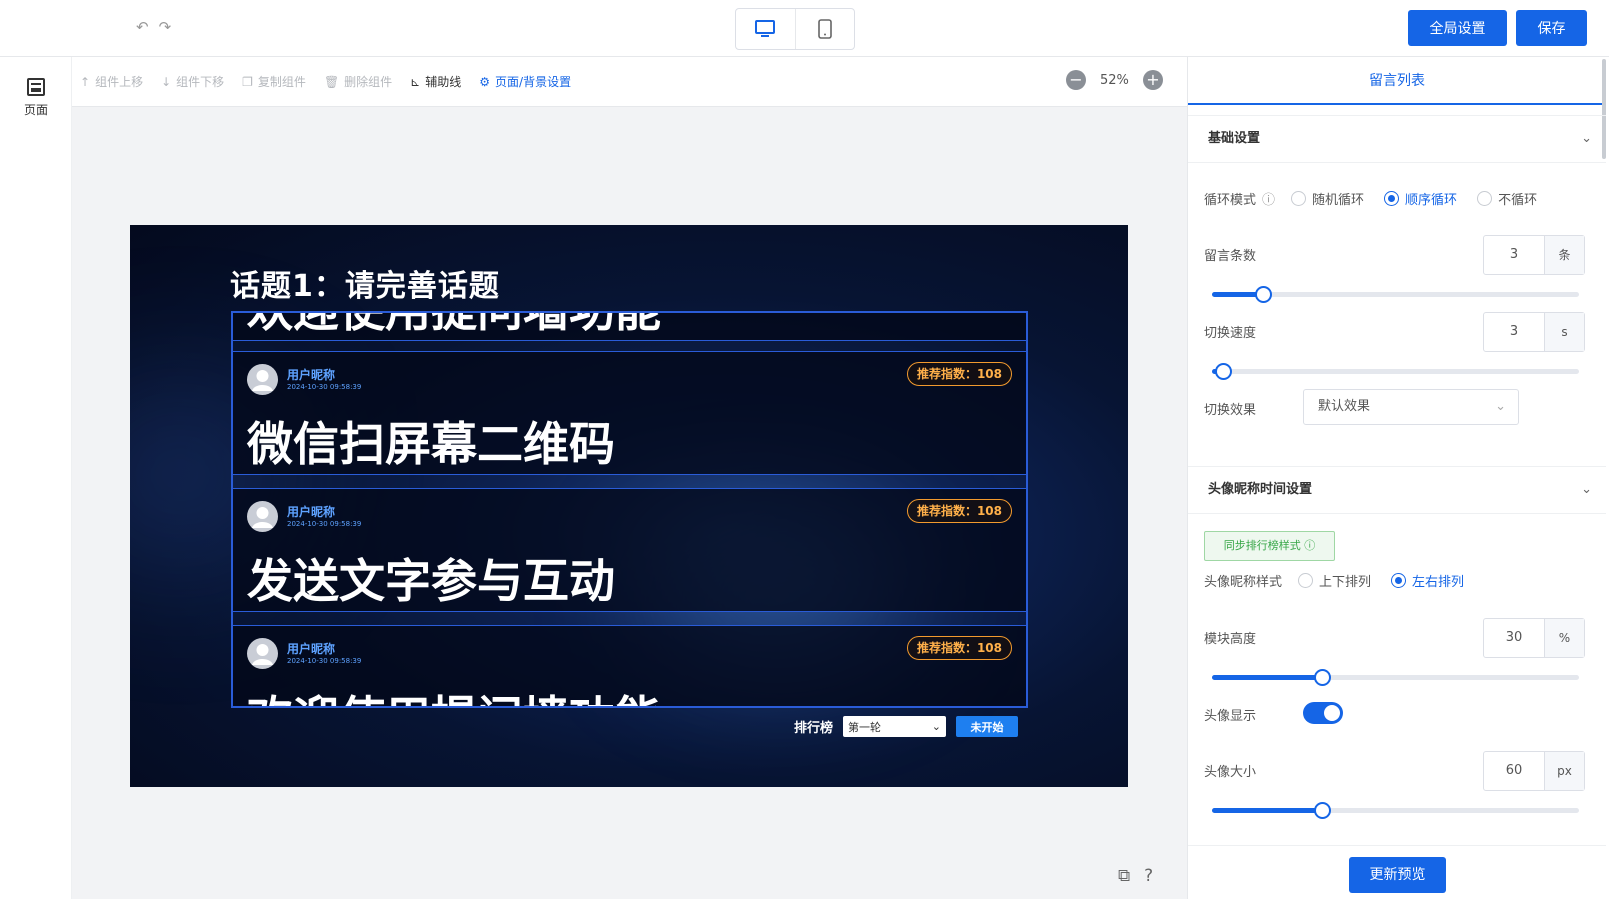 The width and height of the screenshot is (1609, 899). Describe the element at coordinates (1230, 772) in the screenshot. I see `avatar-size-label: 头像大小` at that location.